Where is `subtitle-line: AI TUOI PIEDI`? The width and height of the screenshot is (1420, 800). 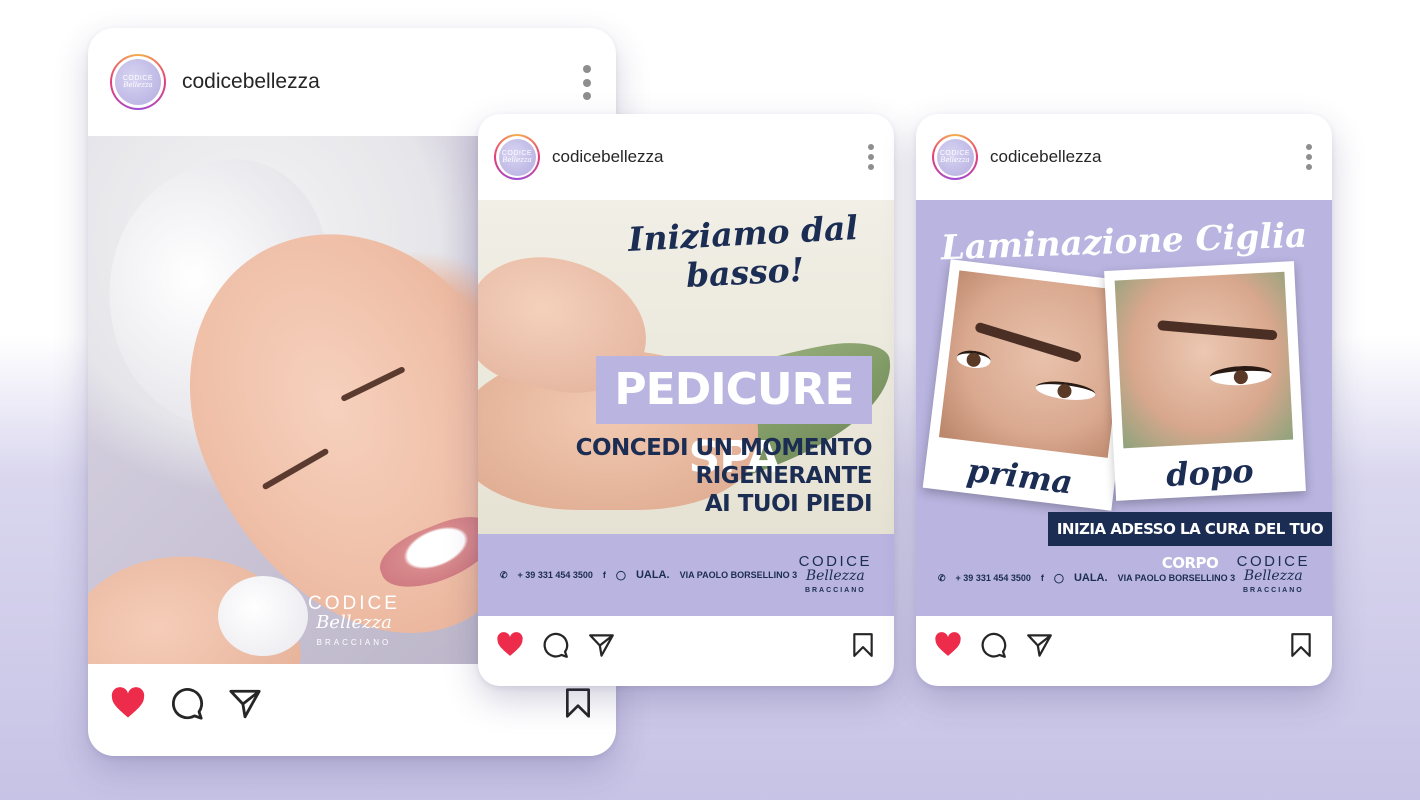 subtitle-line: AI TUOI PIEDI is located at coordinates (788, 504).